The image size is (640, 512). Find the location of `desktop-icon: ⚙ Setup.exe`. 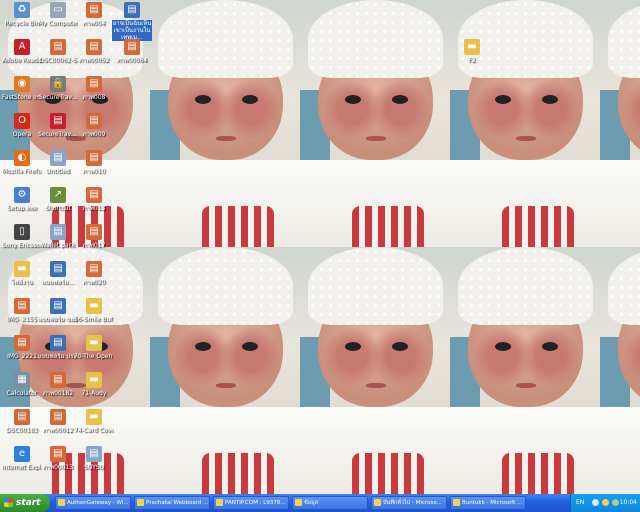

desktop-icon: ⚙ Setup.exe is located at coordinates (22, 205).